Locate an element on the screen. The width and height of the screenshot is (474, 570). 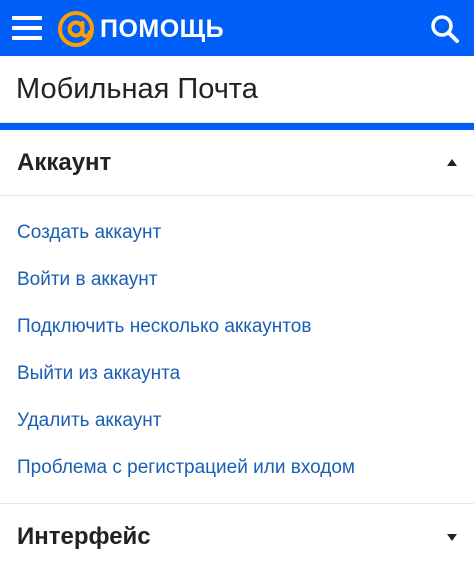
section-title: Интерфейс is located at coordinates (84, 536).